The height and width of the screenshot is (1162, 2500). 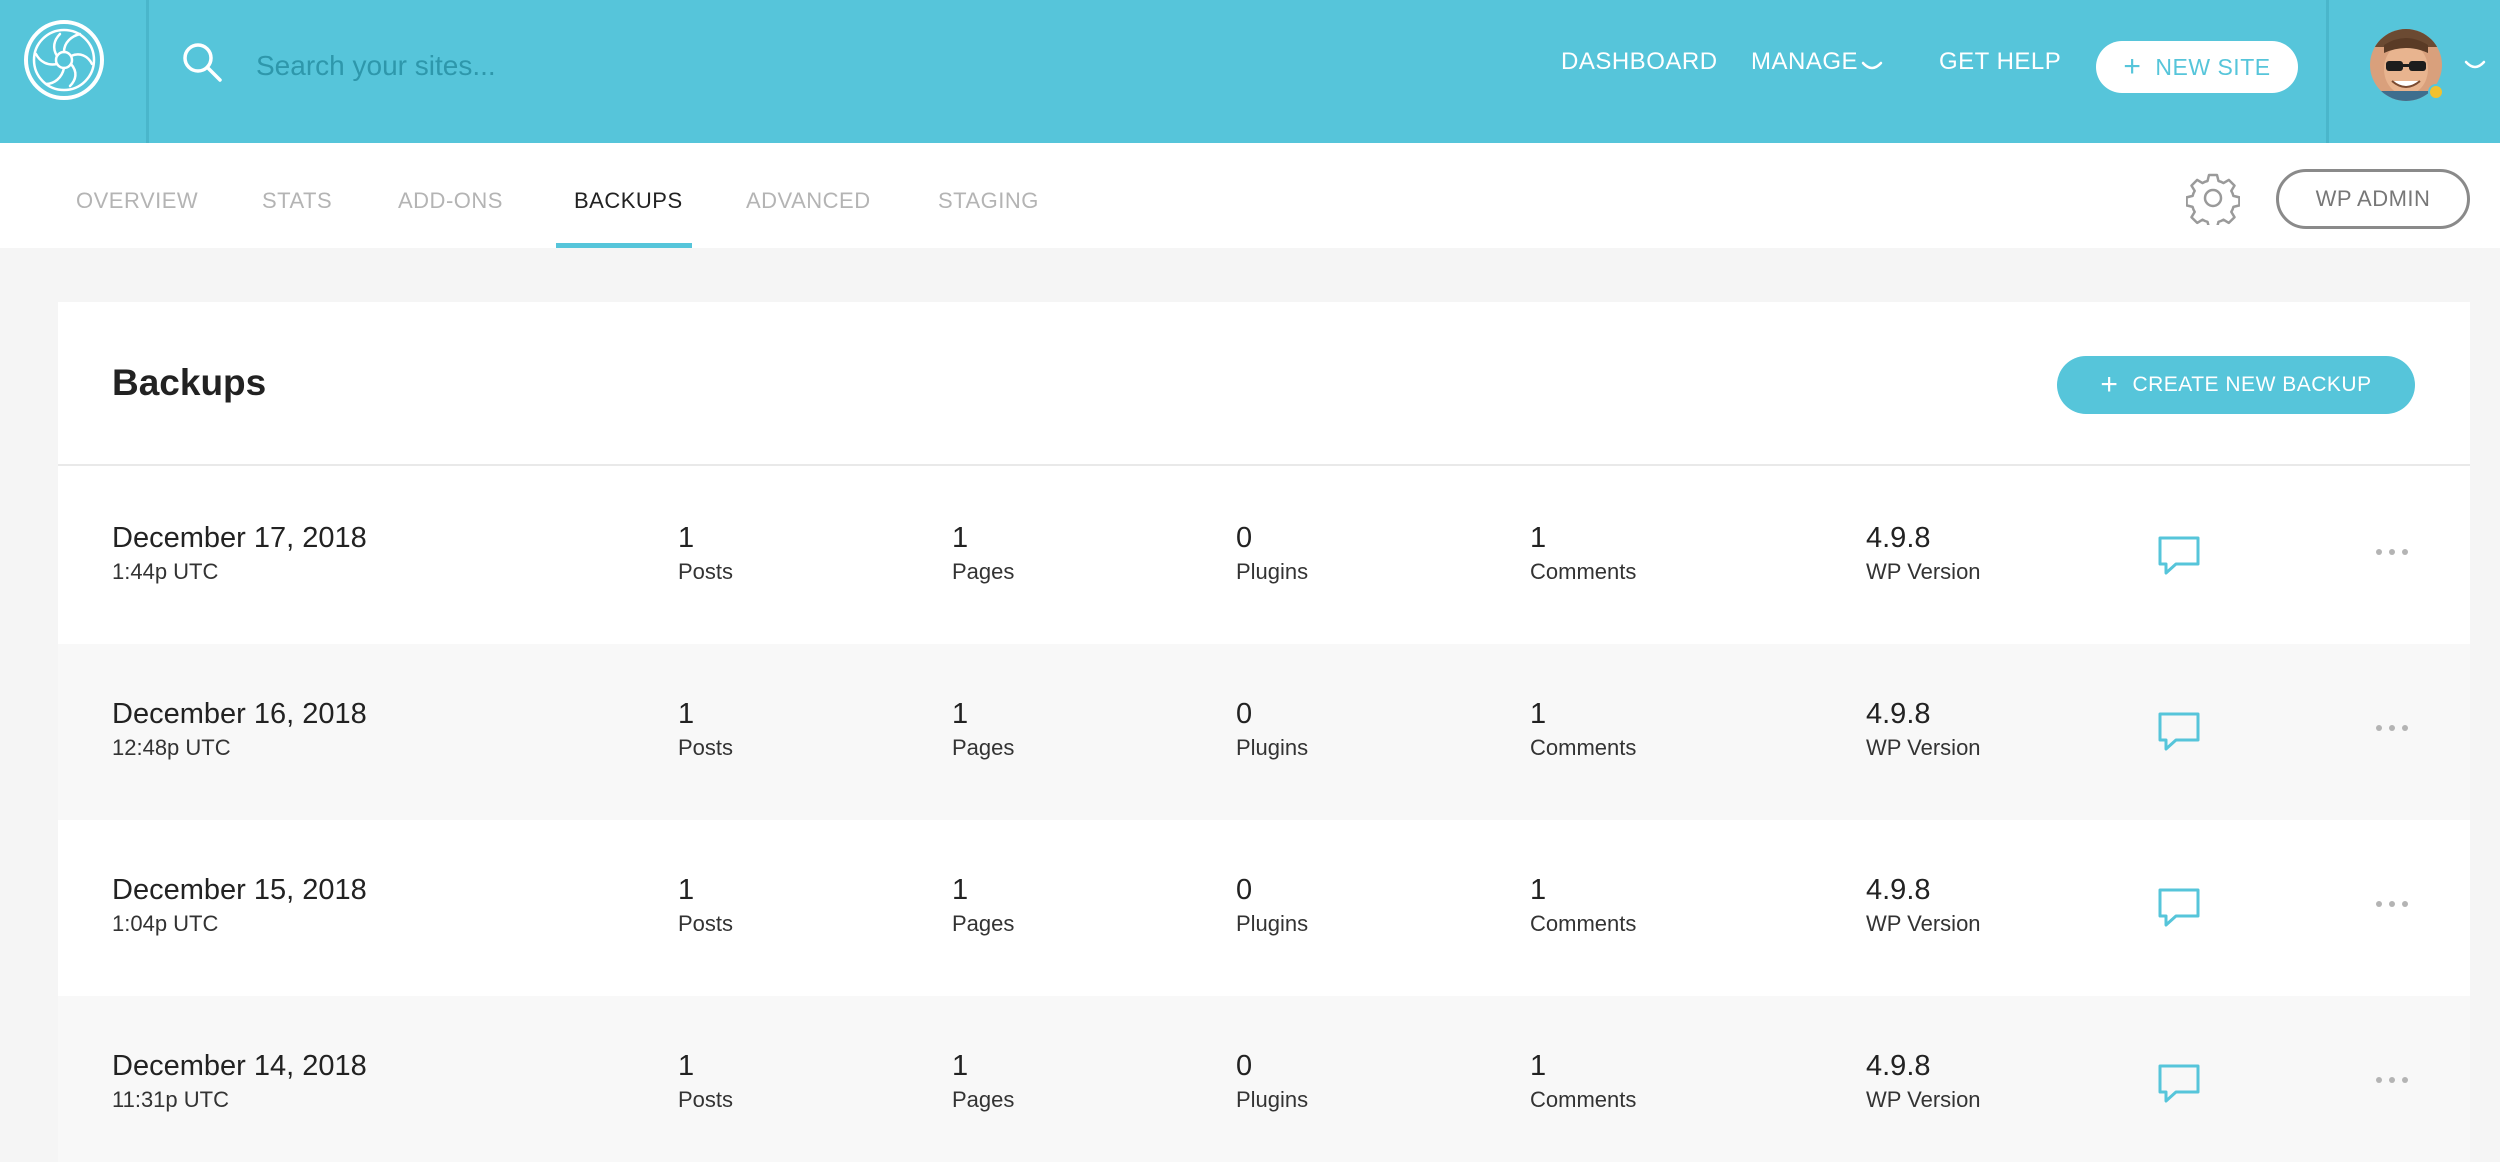 I want to click on create-new-backup-button: + CREATE NEW BACKUP, so click(x=2236, y=385).